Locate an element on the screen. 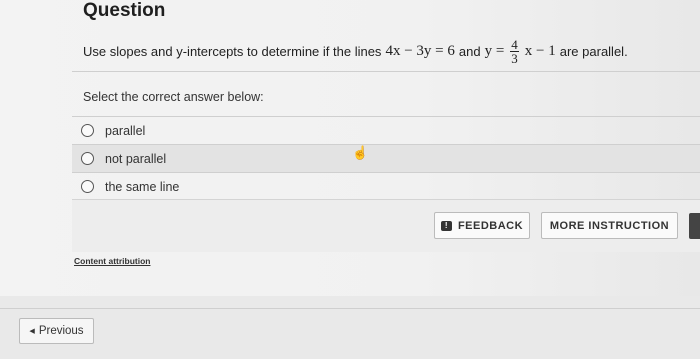 This screenshot has height=359, width=700. option-parallel: parallel is located at coordinates (386, 130).